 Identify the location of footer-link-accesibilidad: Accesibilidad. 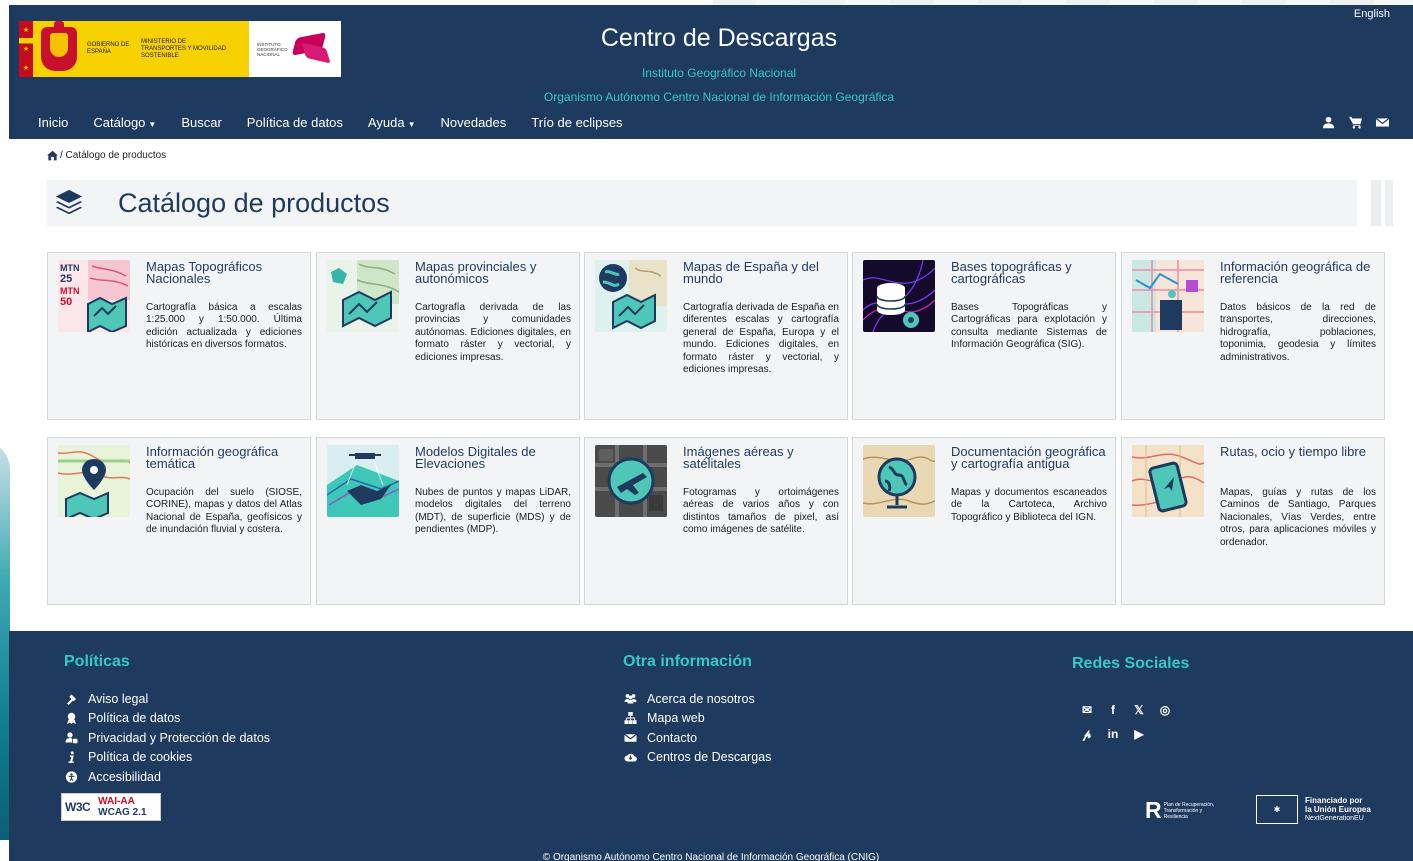
(167, 777).